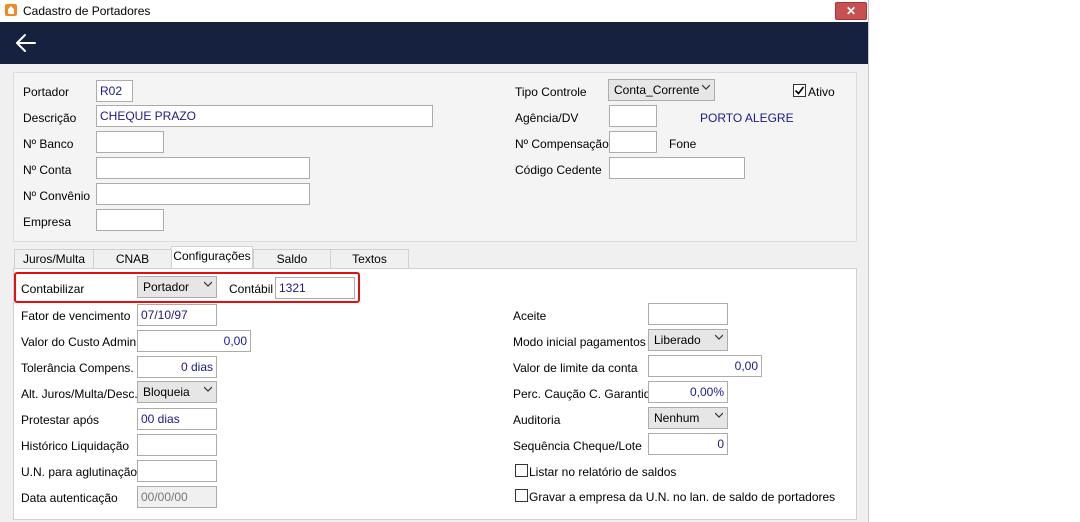 The width and height of the screenshot is (1080, 522). Describe the element at coordinates (521, 495) in the screenshot. I see `gravar-checkbox` at that location.